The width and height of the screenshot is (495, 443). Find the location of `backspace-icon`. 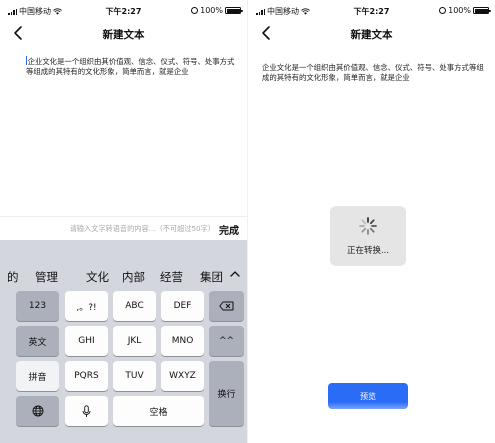

backspace-icon is located at coordinates (226, 306).